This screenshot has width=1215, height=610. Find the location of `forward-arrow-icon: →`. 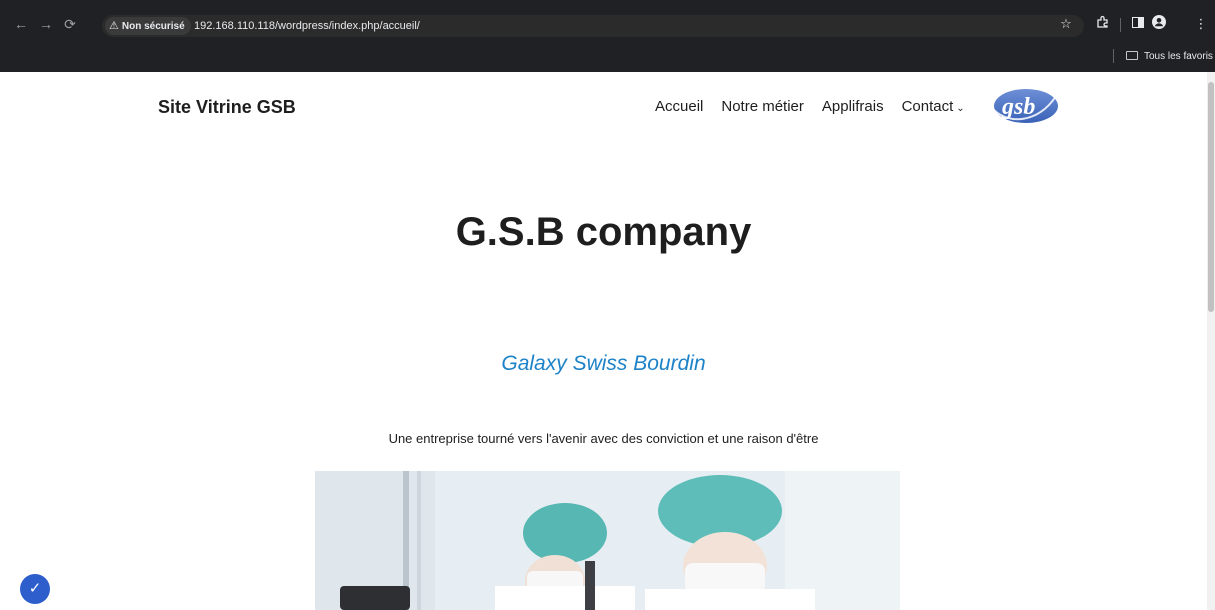

forward-arrow-icon: → is located at coordinates (46, 24).